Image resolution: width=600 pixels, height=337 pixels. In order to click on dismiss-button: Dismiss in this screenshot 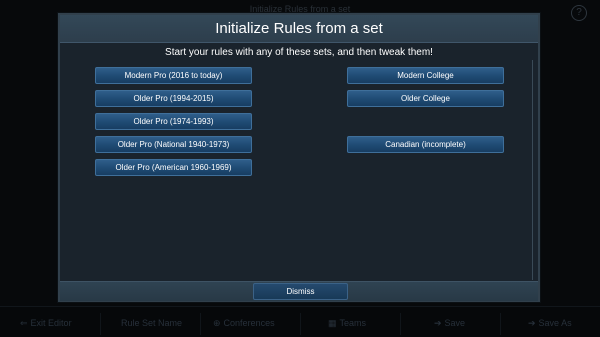, I will do `click(300, 291)`.